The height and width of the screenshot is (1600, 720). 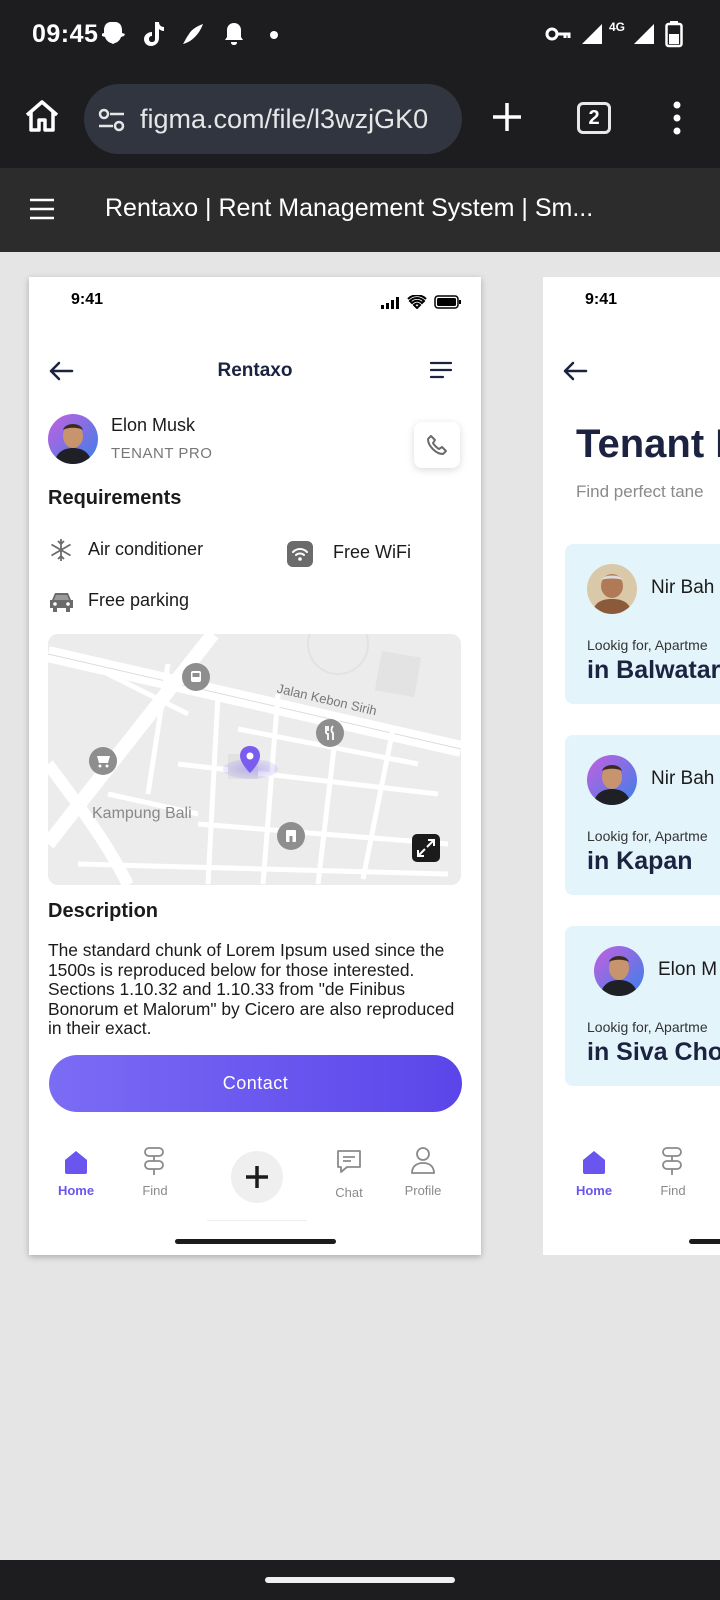 I want to click on site-settings-icon, so click(x=112, y=120).